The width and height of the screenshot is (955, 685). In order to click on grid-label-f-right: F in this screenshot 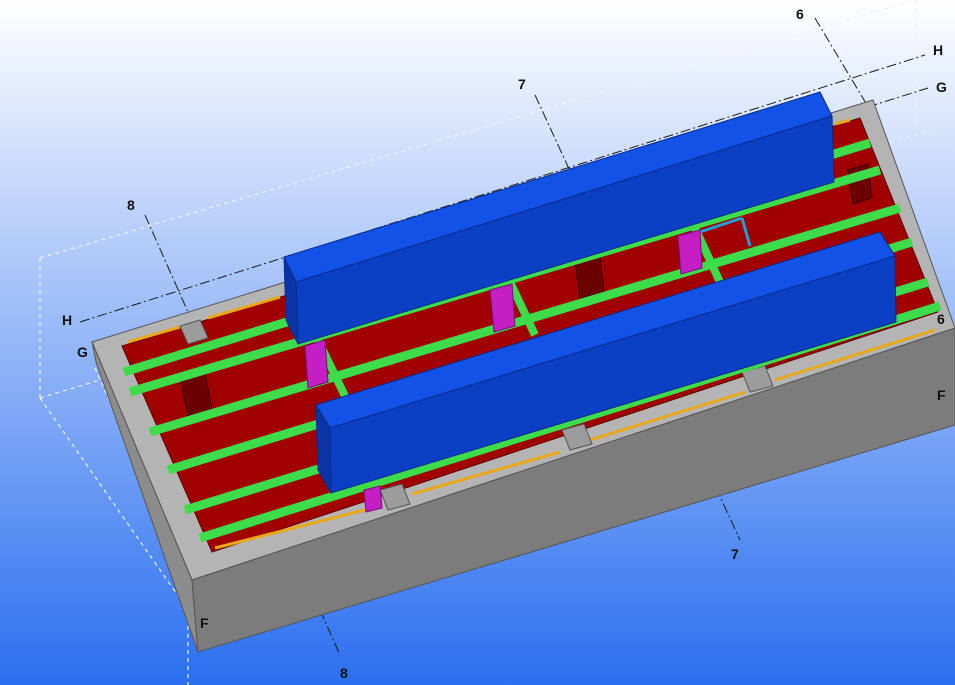, I will do `click(941, 395)`.